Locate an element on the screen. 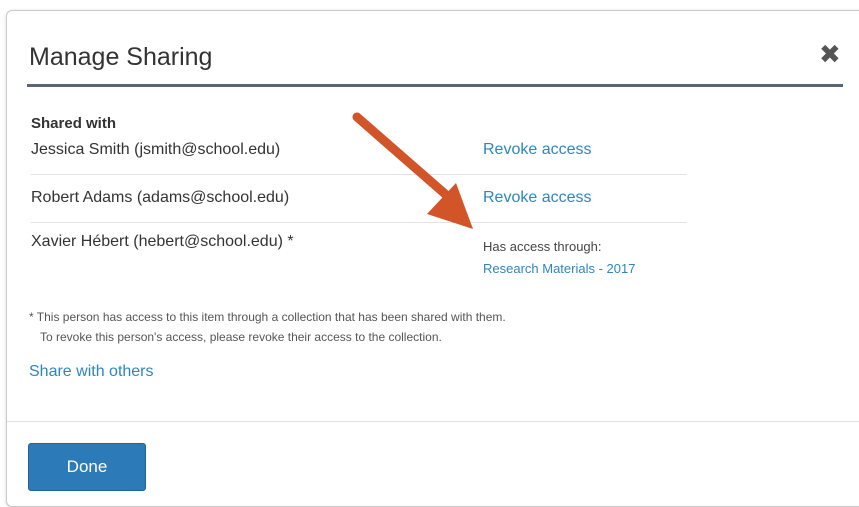 The width and height of the screenshot is (859, 507). done-button: Done is located at coordinates (87, 467).